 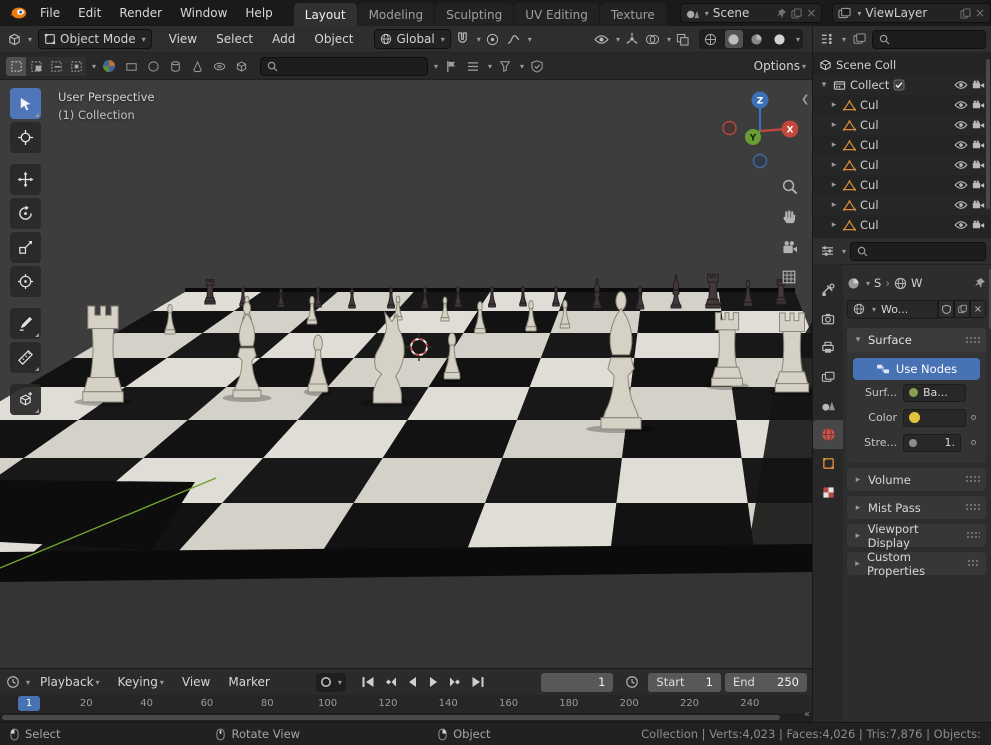 What do you see at coordinates (25, 213) in the screenshot?
I see `tool-rotate-button` at bounding box center [25, 213].